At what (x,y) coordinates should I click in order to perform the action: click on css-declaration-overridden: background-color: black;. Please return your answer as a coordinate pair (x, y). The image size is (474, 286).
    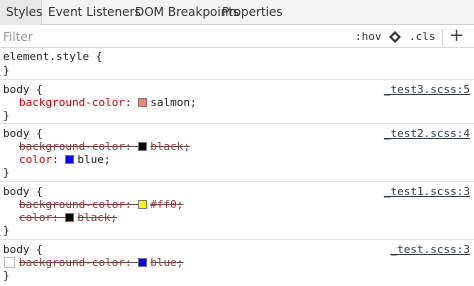
    Looking at the image, I should click on (104, 147).